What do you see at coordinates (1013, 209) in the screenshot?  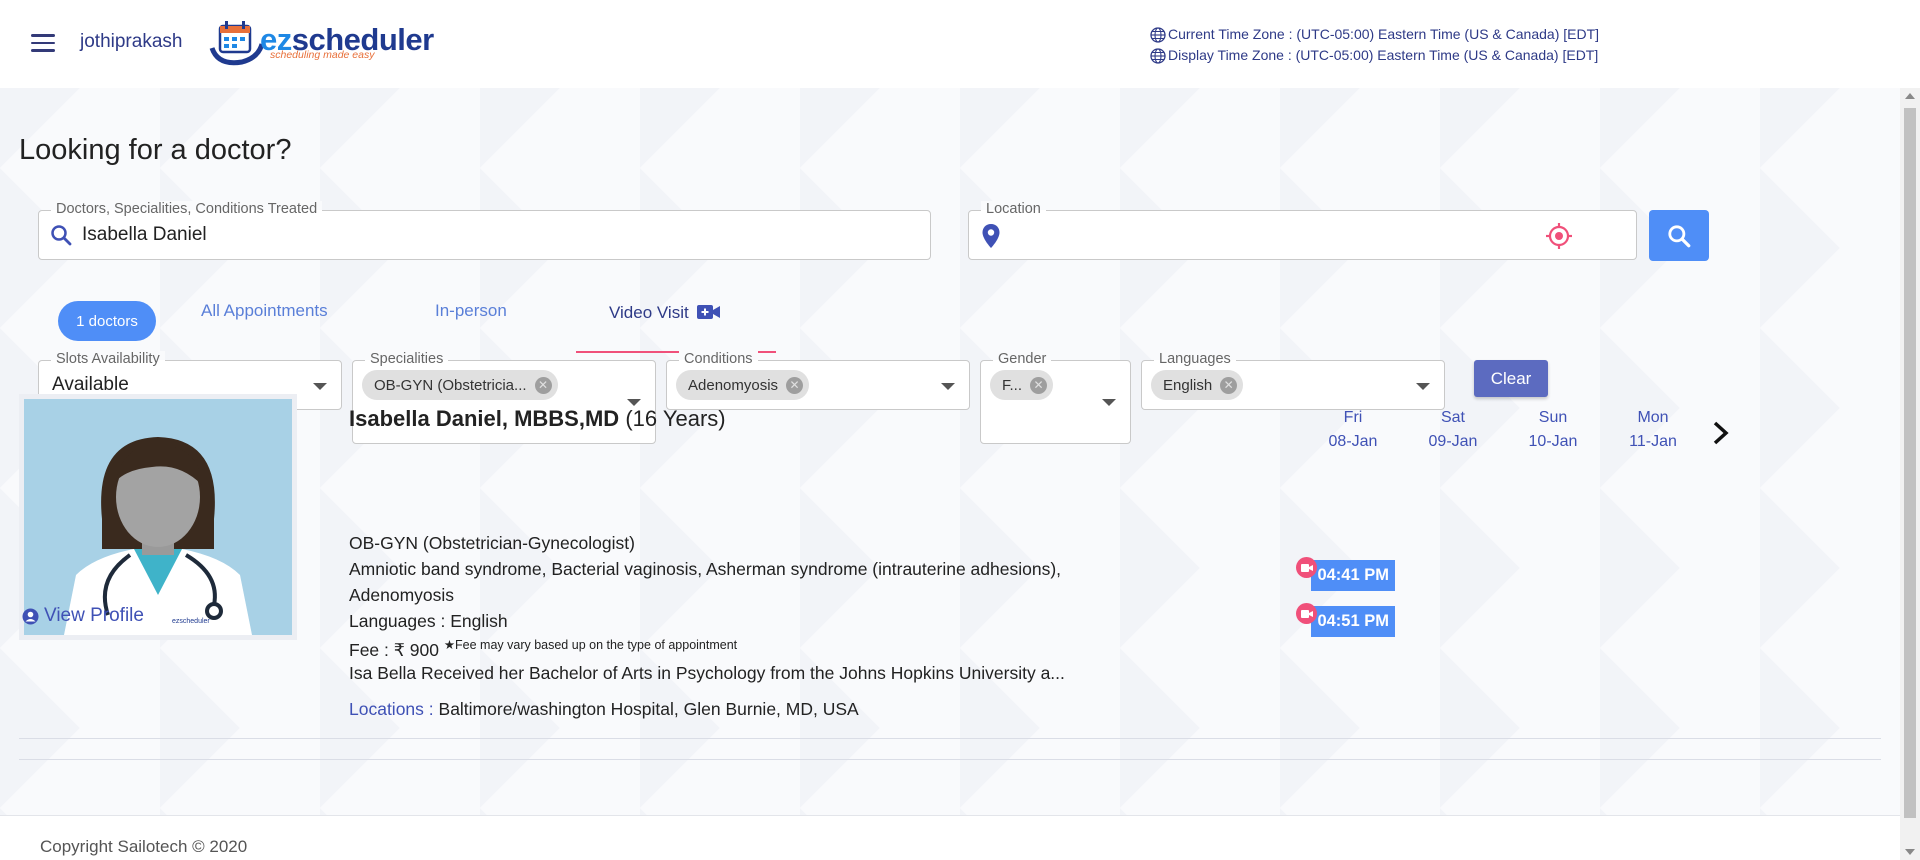 I see `location-label: Location` at bounding box center [1013, 209].